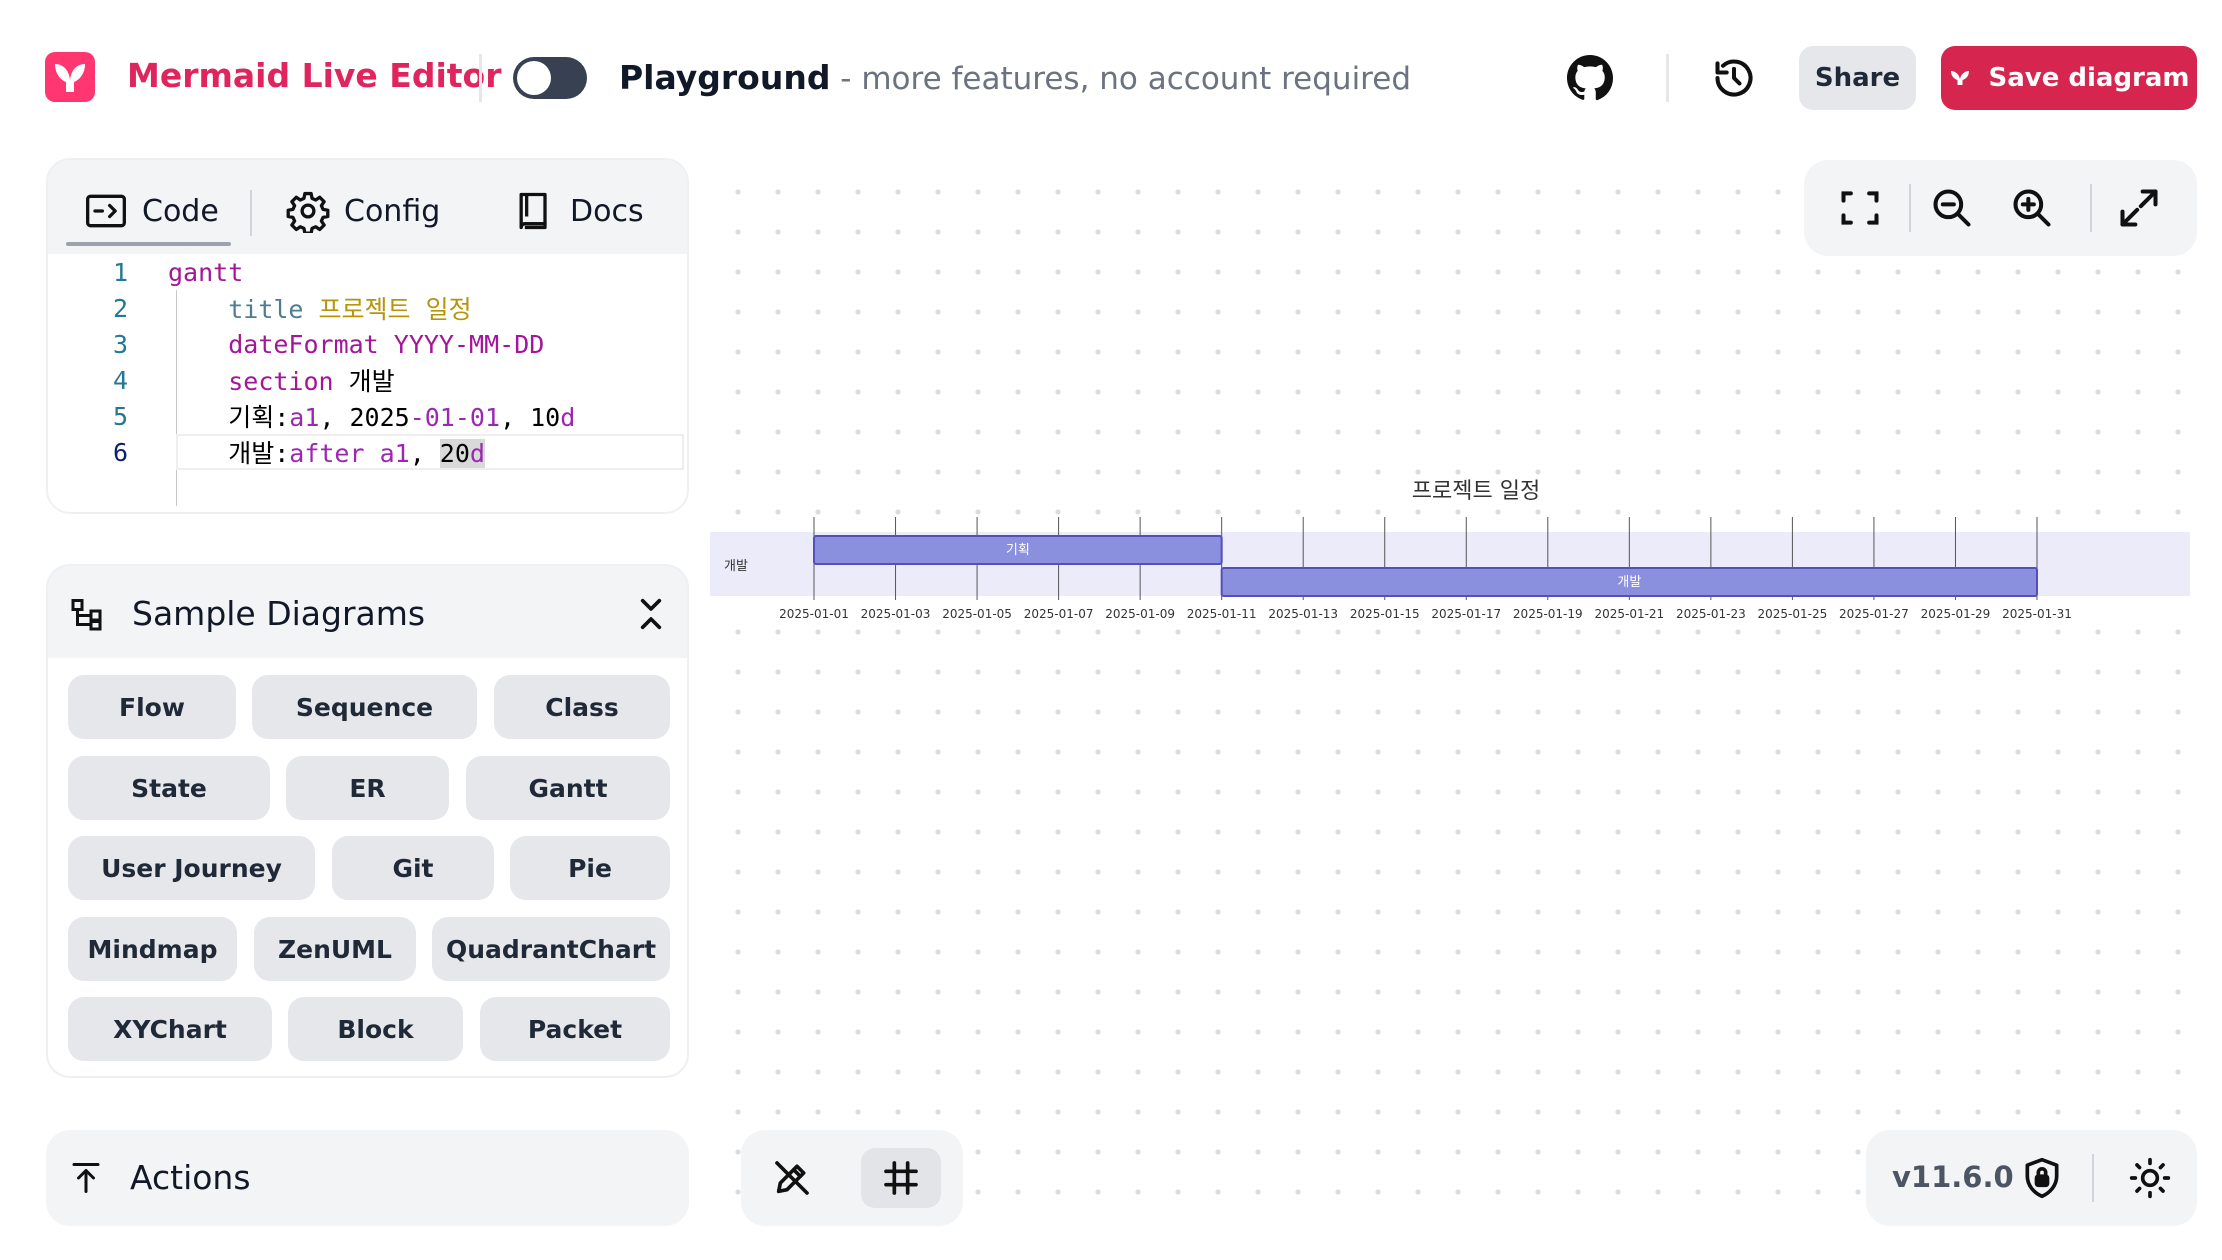 This screenshot has height=1260, width=2222. What do you see at coordinates (169, 788) in the screenshot?
I see `sample-state-button: State` at bounding box center [169, 788].